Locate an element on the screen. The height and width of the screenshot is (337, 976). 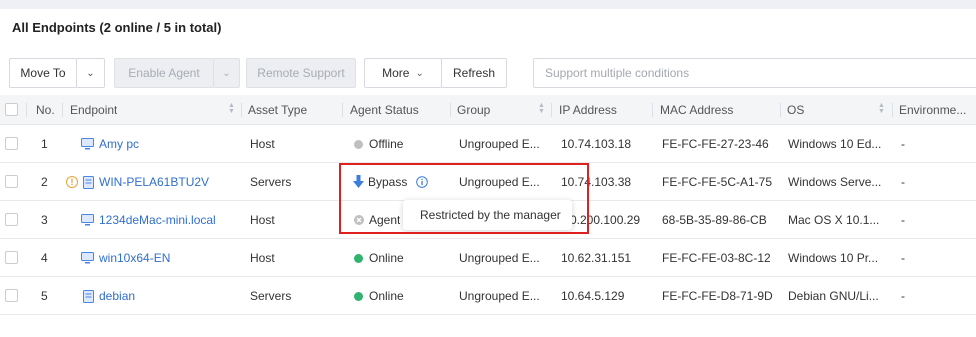
column-ip-address: IP Address is located at coordinates (588, 110).